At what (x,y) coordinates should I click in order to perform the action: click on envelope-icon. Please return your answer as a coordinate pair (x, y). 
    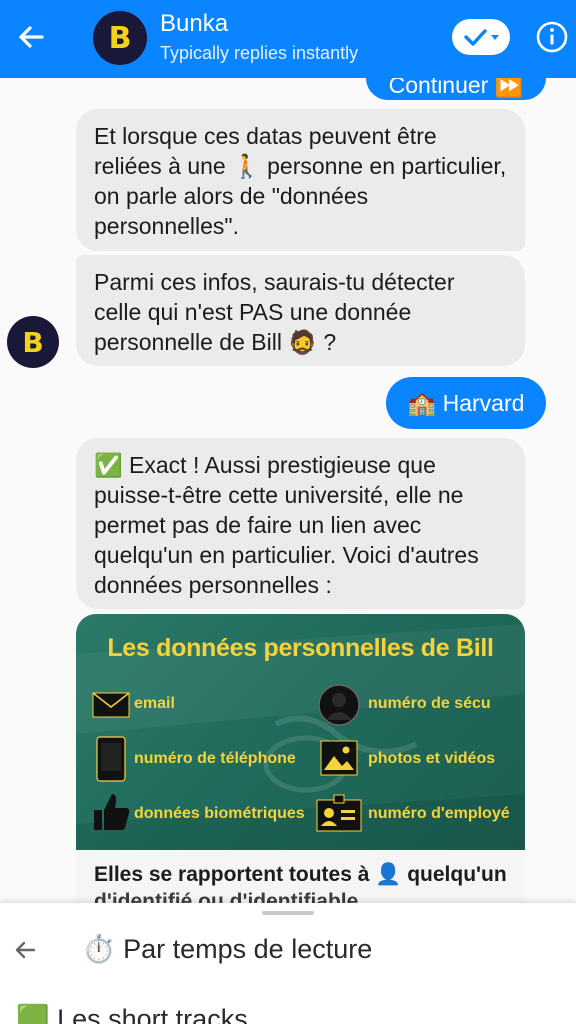
    Looking at the image, I should click on (111, 705).